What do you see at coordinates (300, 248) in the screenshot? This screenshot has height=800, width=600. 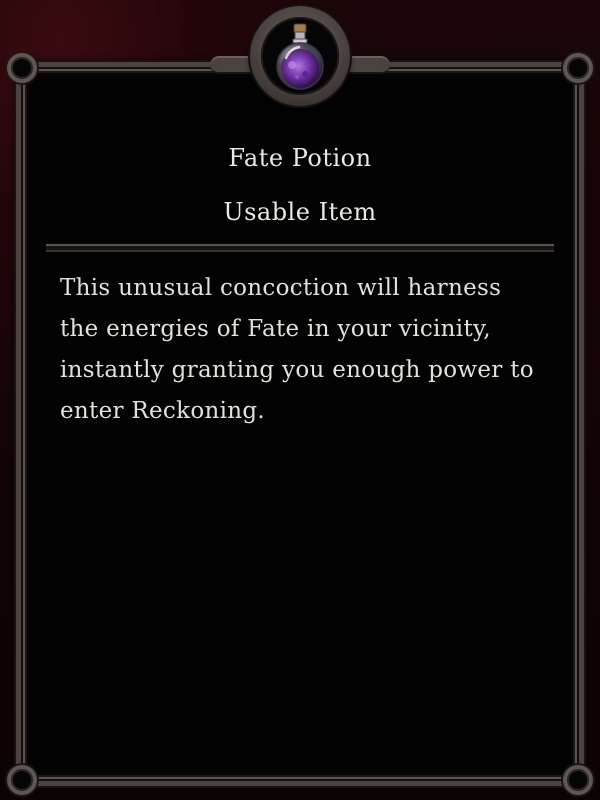 I see `header-divider` at bounding box center [300, 248].